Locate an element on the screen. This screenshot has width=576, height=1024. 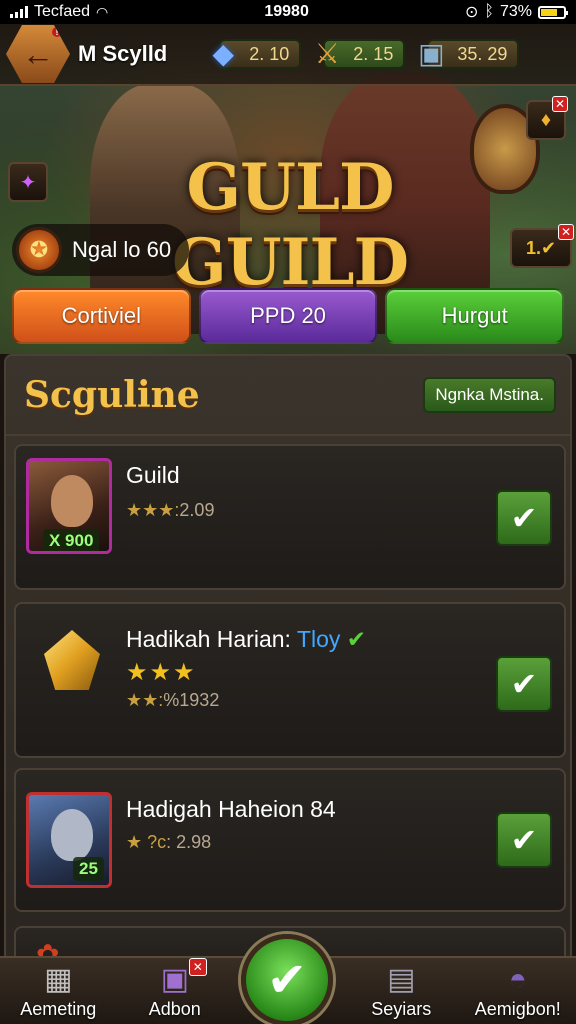
nav-center: ✔ is located at coordinates (288, 979).